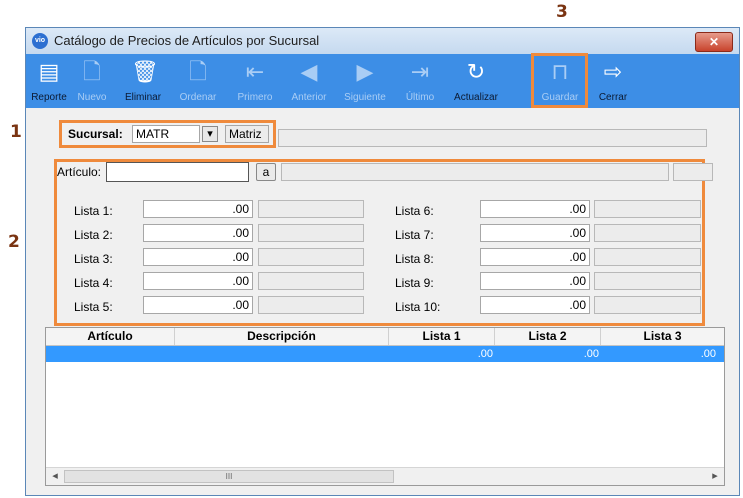  Describe the element at coordinates (282, 336) in the screenshot. I see `column-header-descripcion: Descripción` at that location.